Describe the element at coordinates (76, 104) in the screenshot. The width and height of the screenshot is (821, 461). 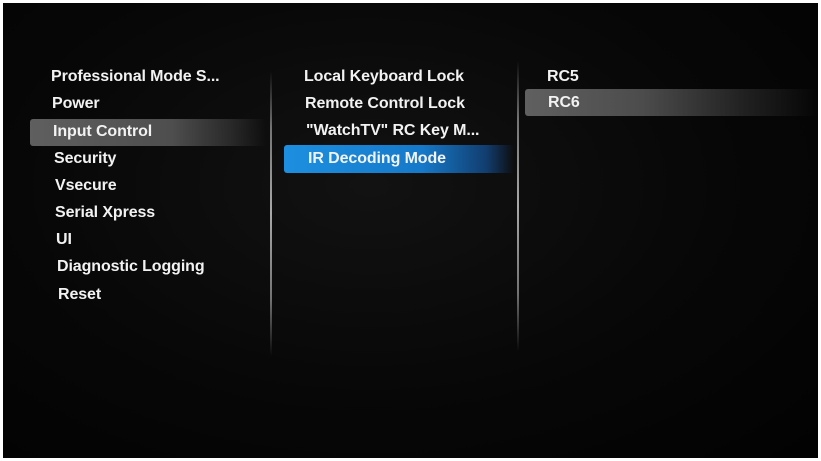
I see `menu-item-power: Power` at that location.